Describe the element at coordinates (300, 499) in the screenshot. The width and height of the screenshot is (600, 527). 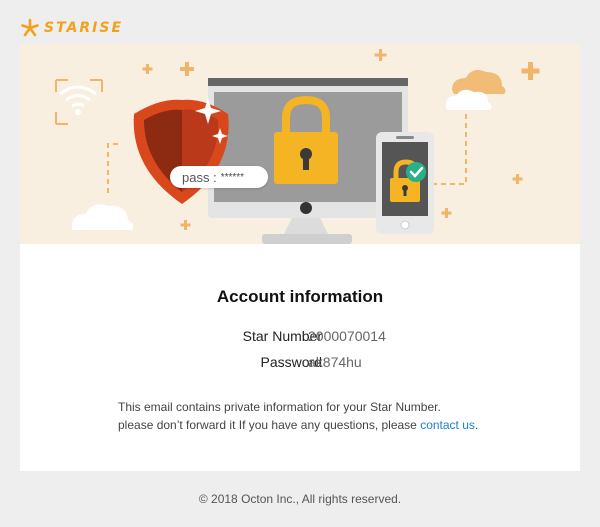
I see `copyright-footer: © 2018 Octon Inc., All rights reserved.` at that location.